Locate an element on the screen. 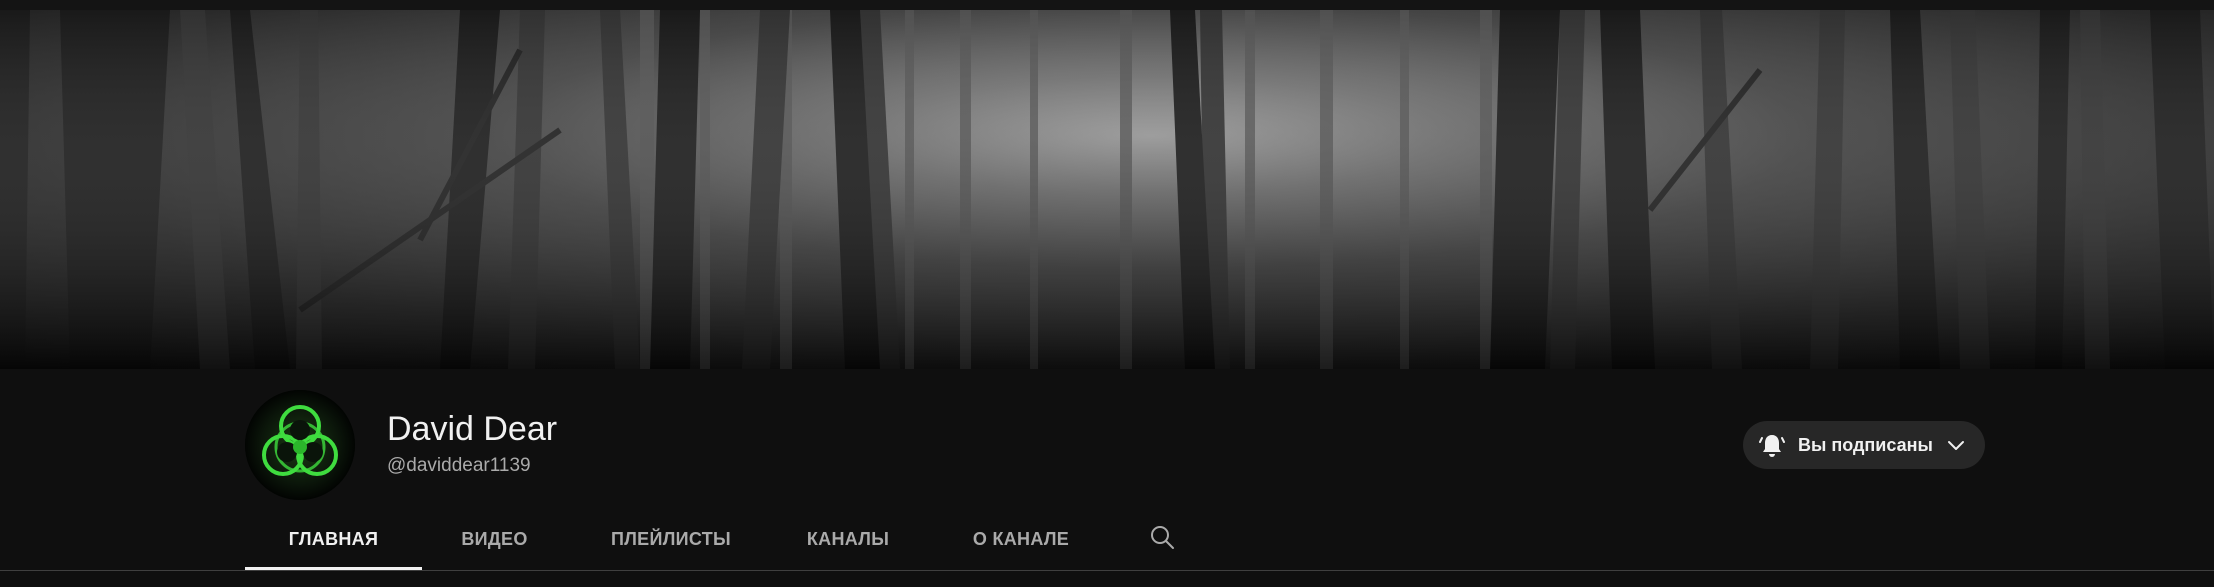 Image resolution: width=2214 pixels, height=587 pixels. channel-avatar is located at coordinates (300, 445).